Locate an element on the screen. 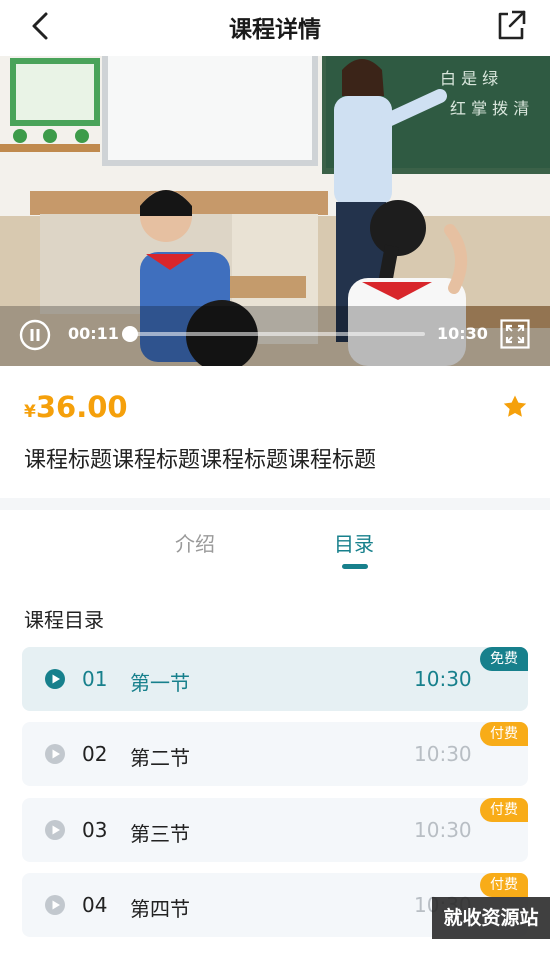 Image resolution: width=550 pixels, height=977 pixels. course-info: ¥36.00 课程标题课程标题课程标题课程标题 is located at coordinates (275, 432).